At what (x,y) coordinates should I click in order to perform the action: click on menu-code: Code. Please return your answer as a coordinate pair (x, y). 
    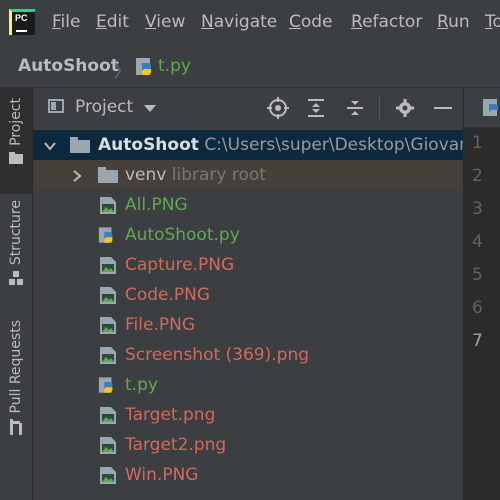
    Looking at the image, I should click on (311, 22).